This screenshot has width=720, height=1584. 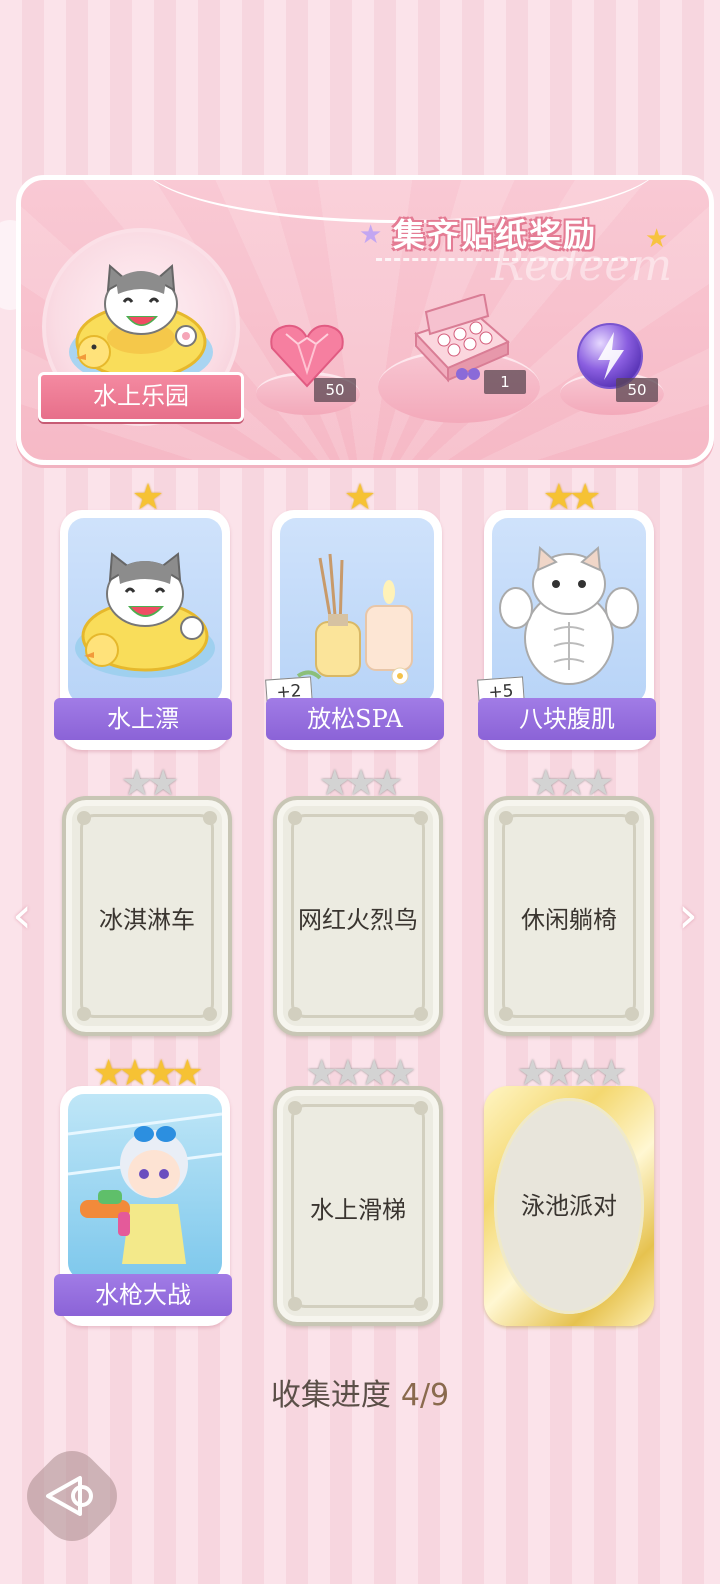 I want to click on sticker-card-gold-locked: ★★★★ 泳池派对, so click(x=569, y=1190).